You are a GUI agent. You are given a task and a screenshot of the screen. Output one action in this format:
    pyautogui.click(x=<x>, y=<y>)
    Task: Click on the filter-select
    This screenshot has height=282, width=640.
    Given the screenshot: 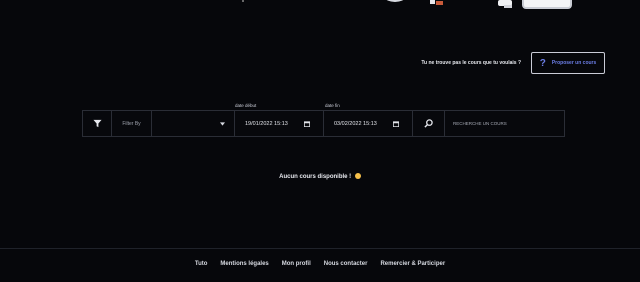 What is the action you would take?
    pyautogui.click(x=193, y=123)
    